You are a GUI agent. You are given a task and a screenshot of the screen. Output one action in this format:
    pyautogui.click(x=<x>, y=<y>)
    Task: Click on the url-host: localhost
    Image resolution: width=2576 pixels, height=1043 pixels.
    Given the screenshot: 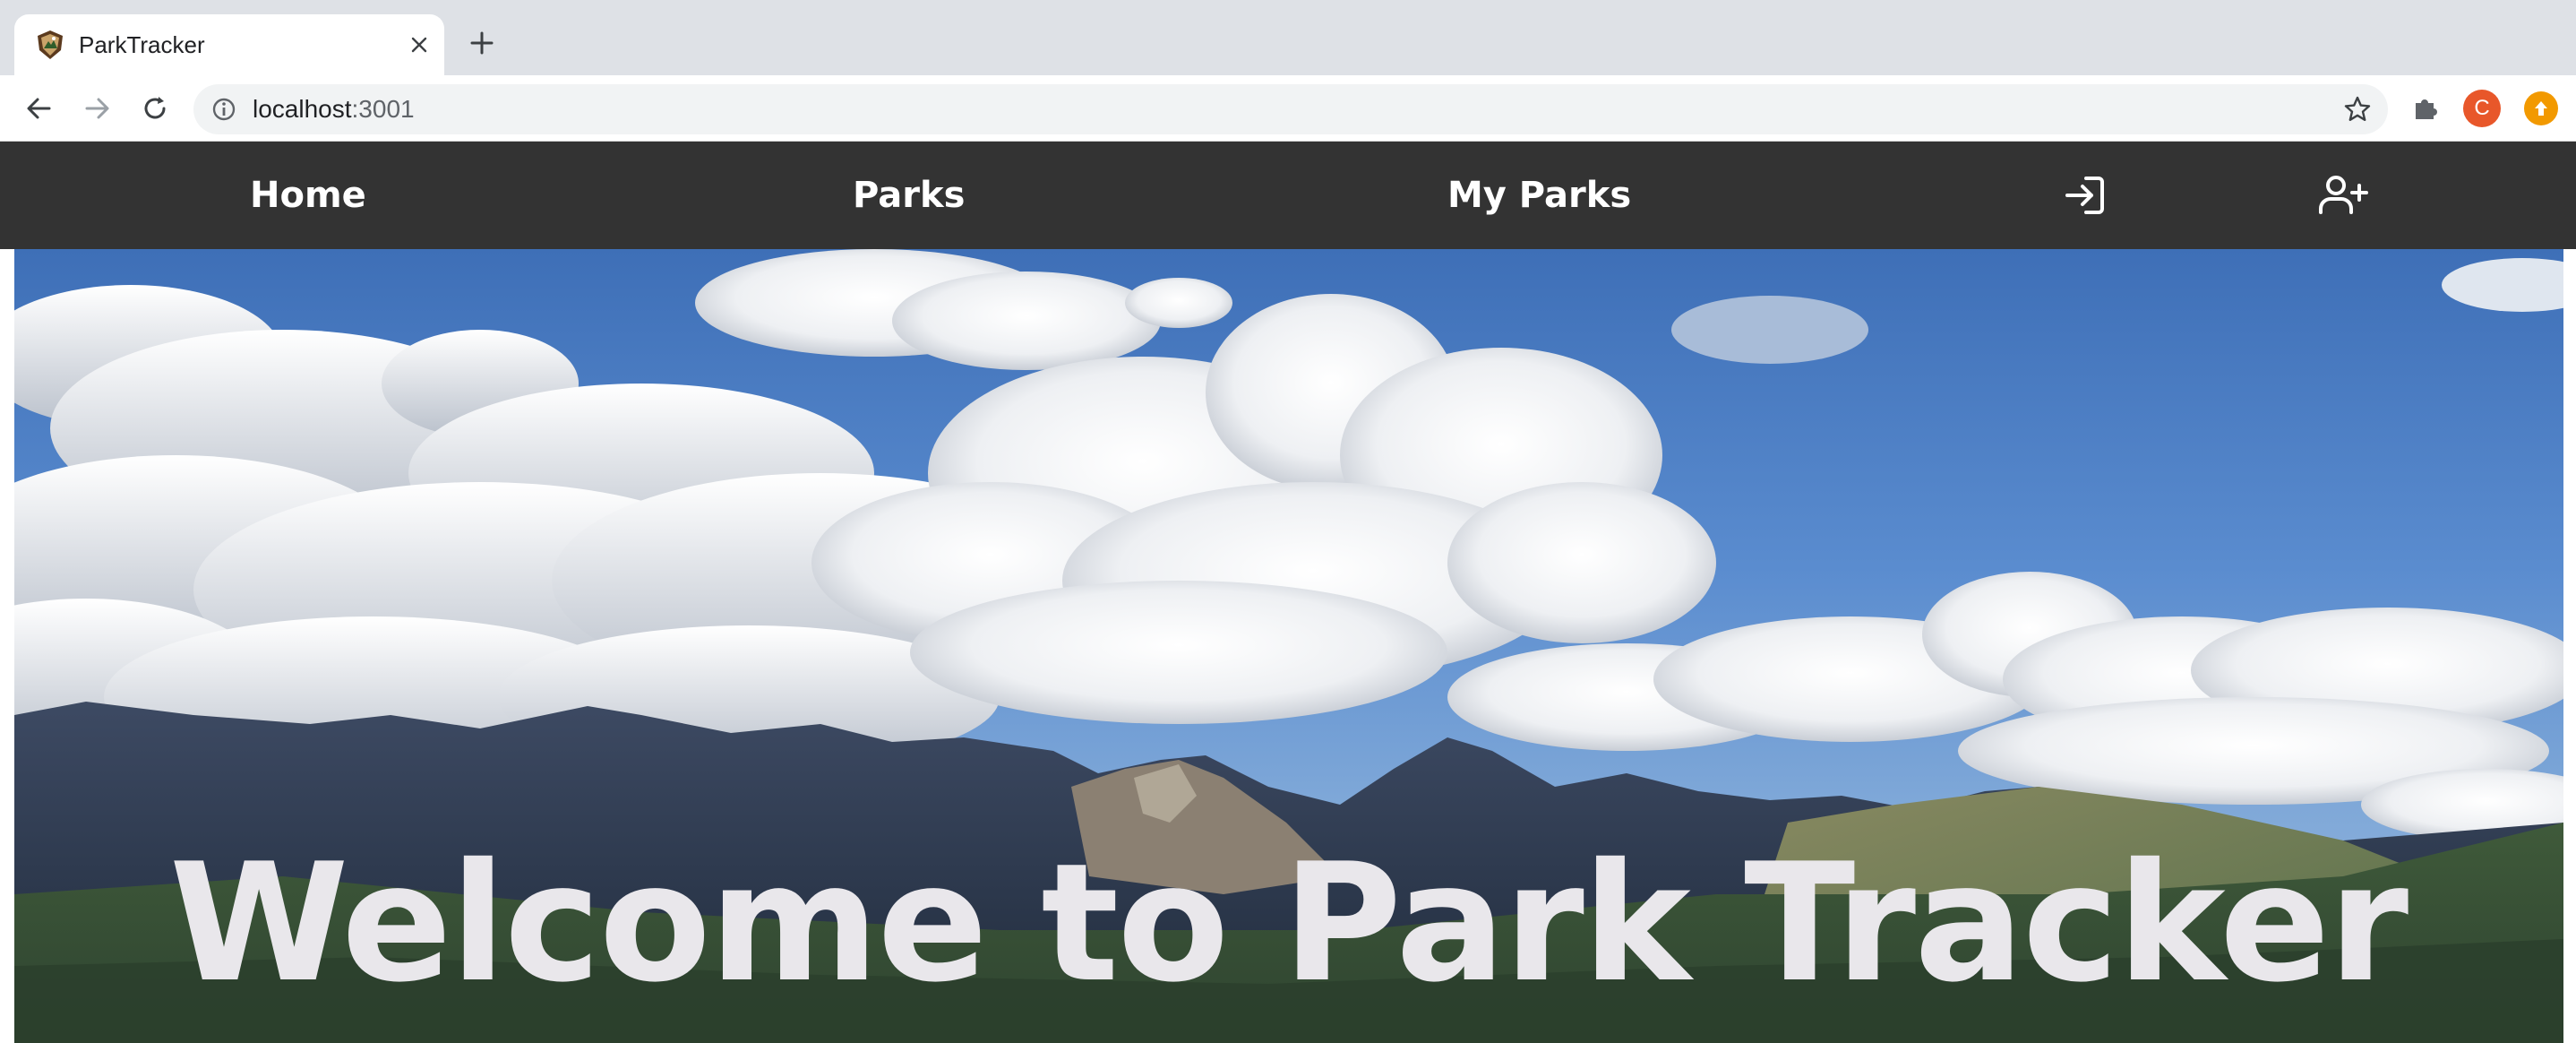 What is the action you would take?
    pyautogui.click(x=302, y=109)
    